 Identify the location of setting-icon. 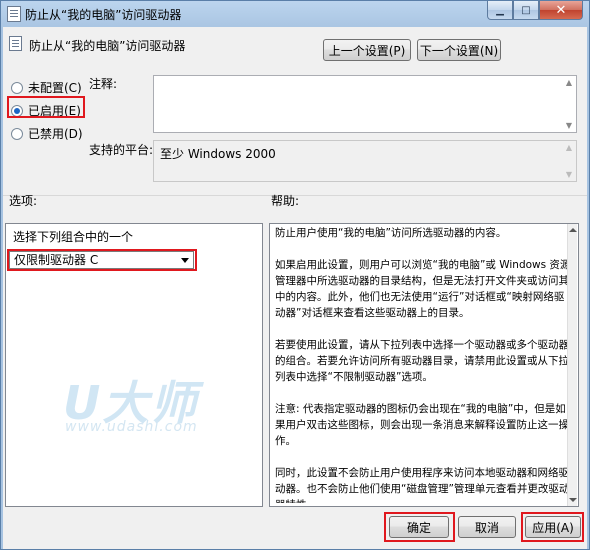
(15, 43).